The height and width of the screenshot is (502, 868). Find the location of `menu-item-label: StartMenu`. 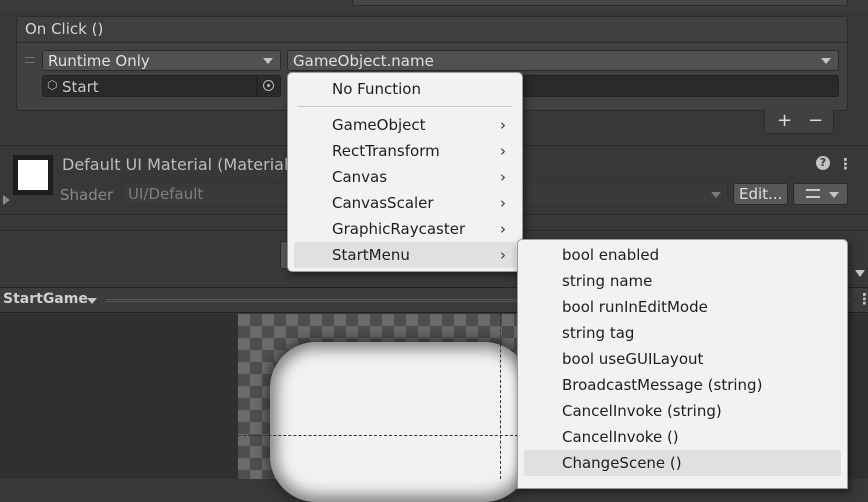

menu-item-label: StartMenu is located at coordinates (371, 255).